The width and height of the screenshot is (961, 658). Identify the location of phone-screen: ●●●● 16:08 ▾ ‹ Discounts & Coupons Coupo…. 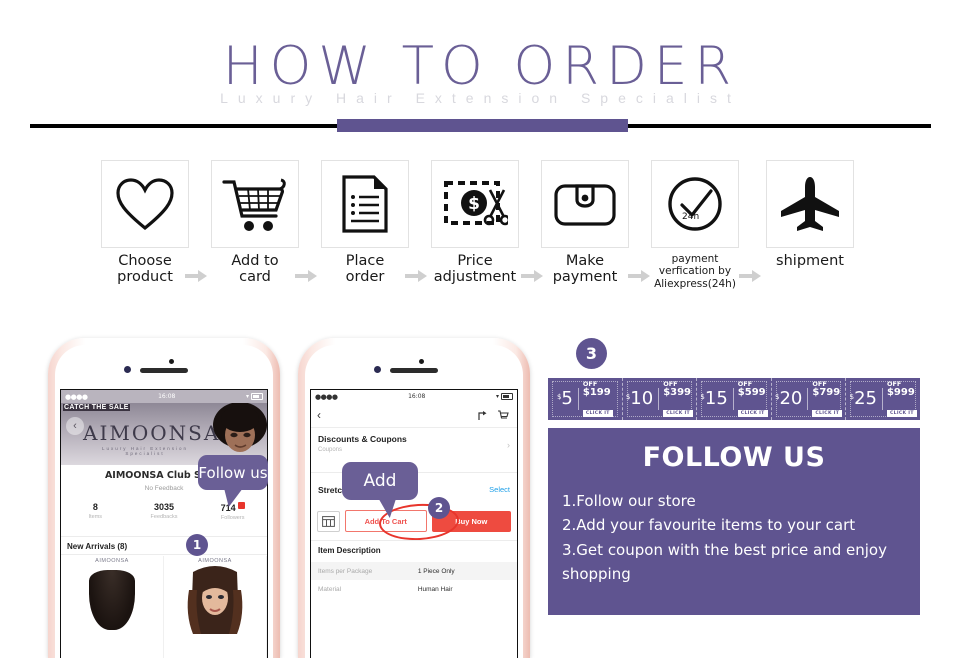
(414, 523).